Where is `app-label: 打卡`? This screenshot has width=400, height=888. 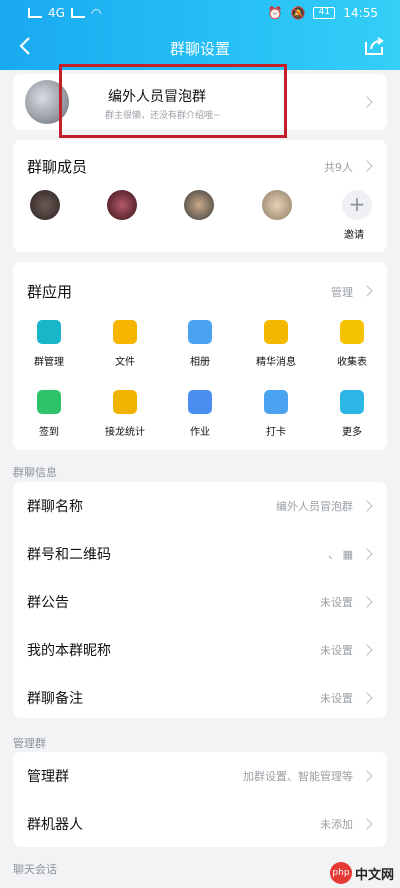
app-label: 打卡 is located at coordinates (276, 432).